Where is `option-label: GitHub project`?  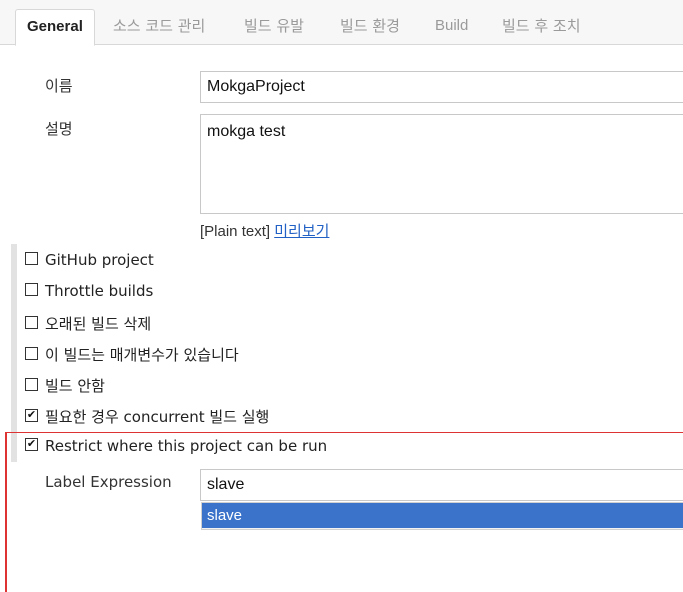
option-label: GitHub project is located at coordinates (99, 260).